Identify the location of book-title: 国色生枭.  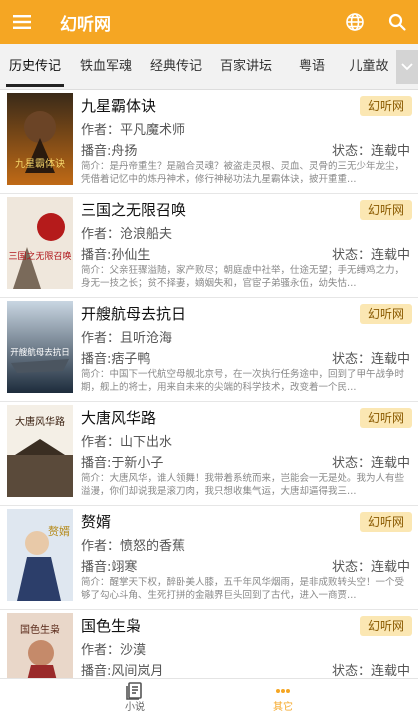
(111, 626).